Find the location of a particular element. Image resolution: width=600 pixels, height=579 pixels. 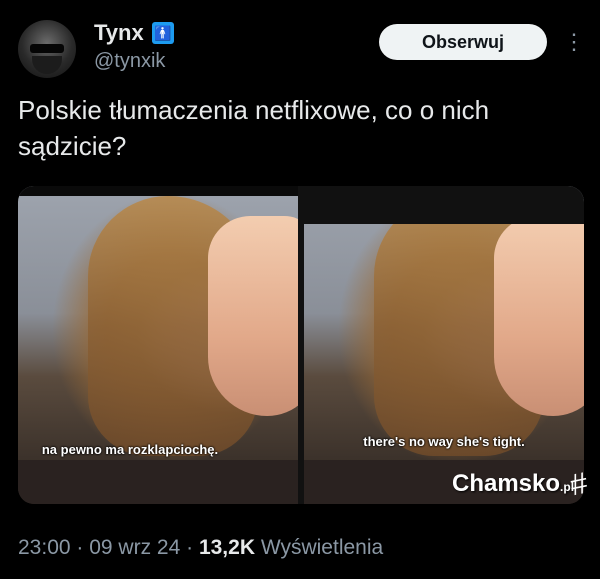

tweet-time: 23:00 is located at coordinates (44, 547).